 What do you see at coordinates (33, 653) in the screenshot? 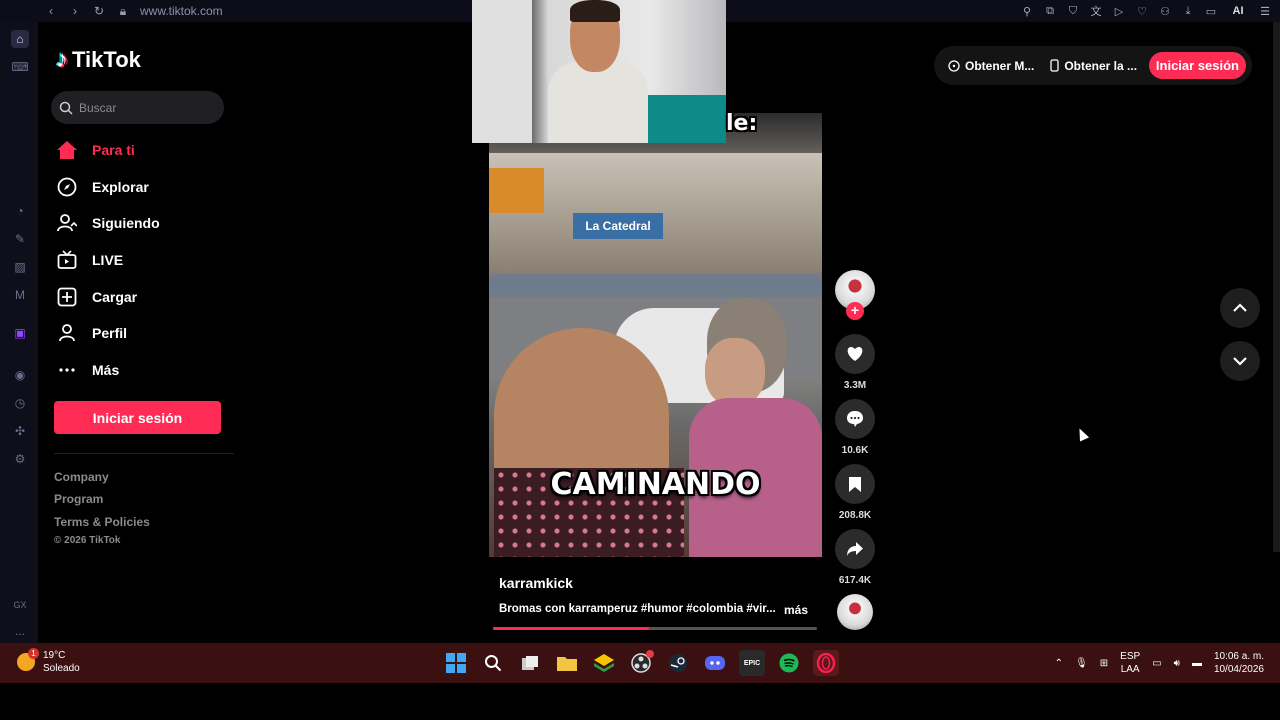
I see `notification-badge: 1` at bounding box center [33, 653].